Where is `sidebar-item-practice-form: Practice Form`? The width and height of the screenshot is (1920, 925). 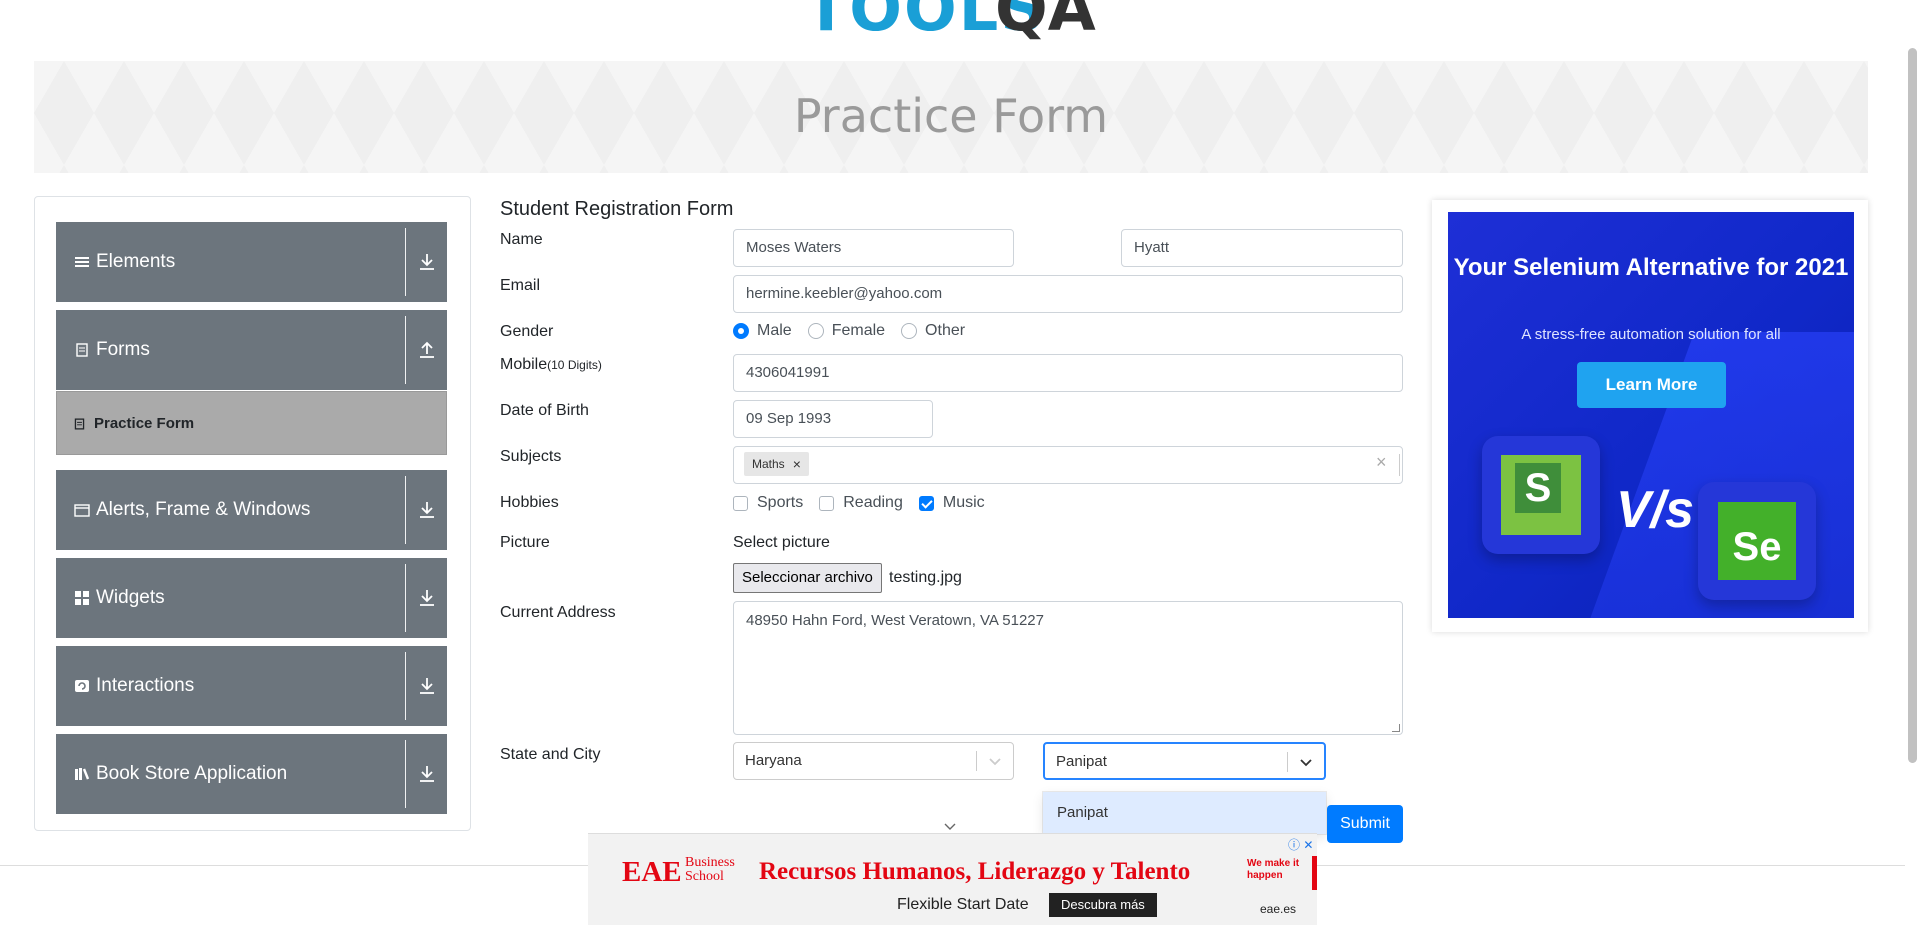
sidebar-item-practice-form: Practice Form is located at coordinates (251, 423).